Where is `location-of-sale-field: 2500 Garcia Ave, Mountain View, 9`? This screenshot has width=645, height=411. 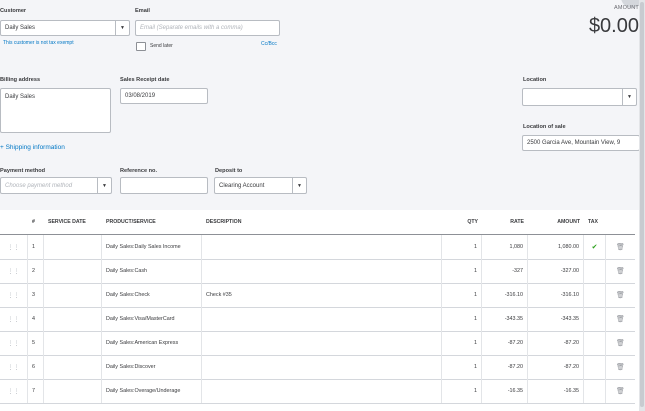
location-of-sale-field: 2500 Garcia Ave, Mountain View, 9 is located at coordinates (581, 143).